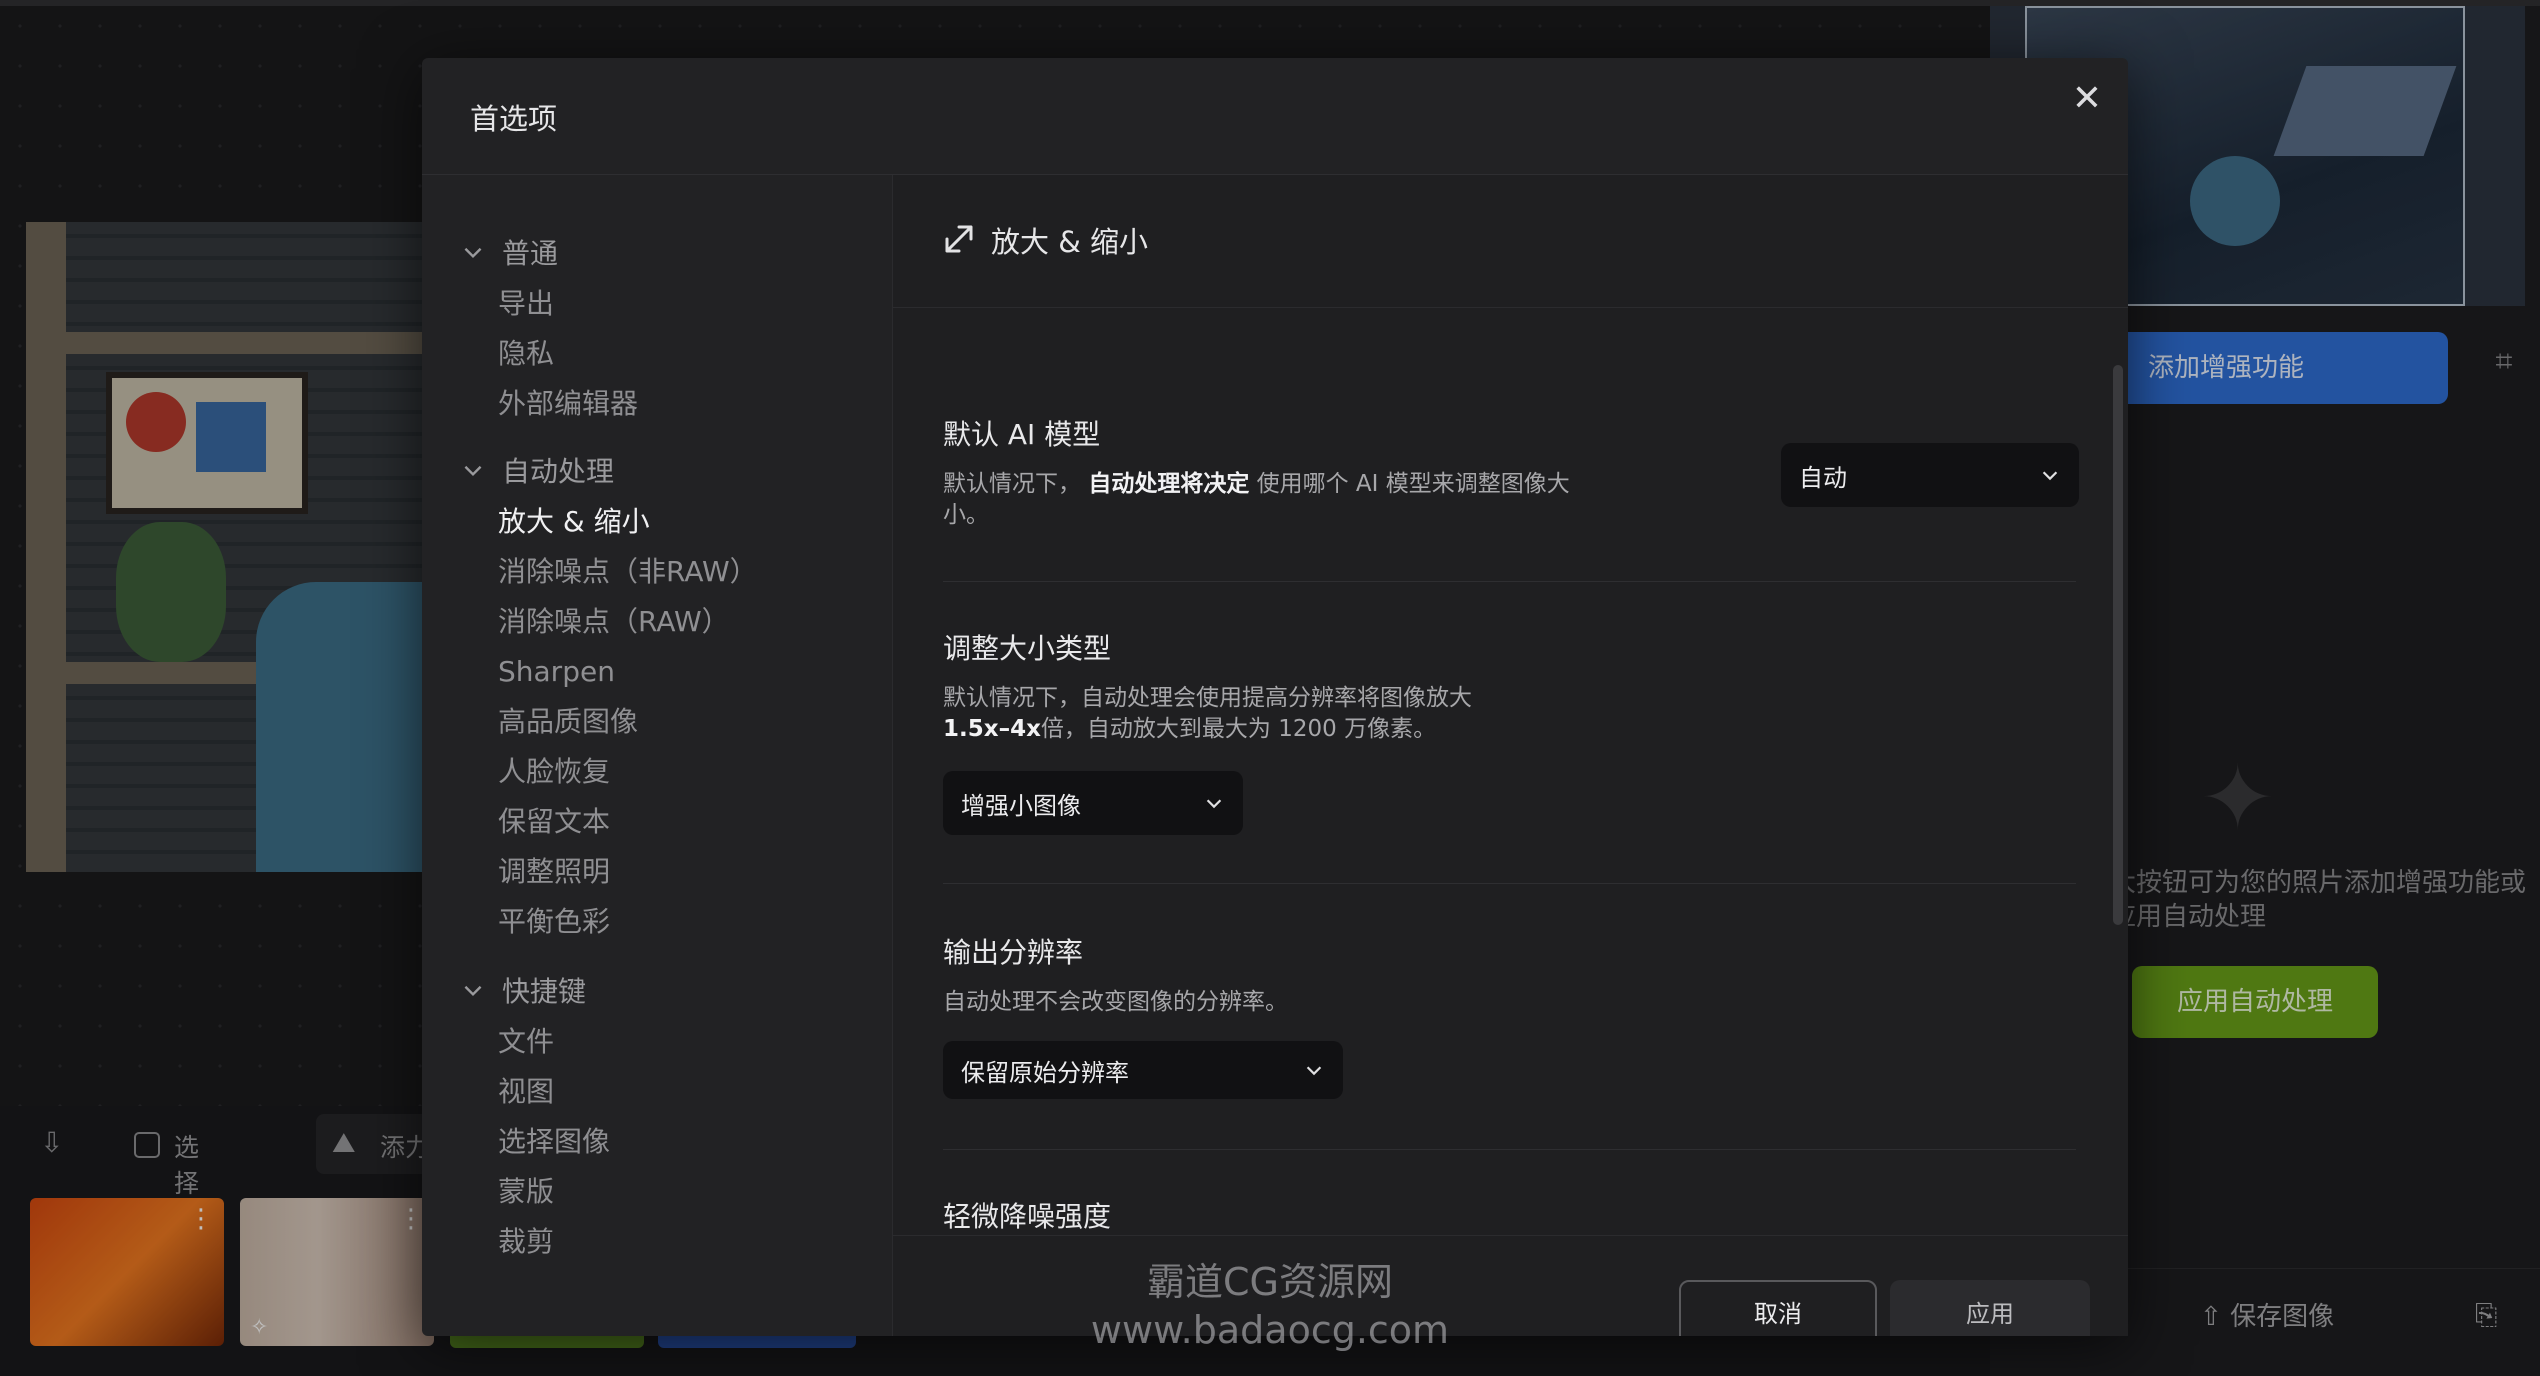  I want to click on nav-group-label: 普通, so click(530, 253).